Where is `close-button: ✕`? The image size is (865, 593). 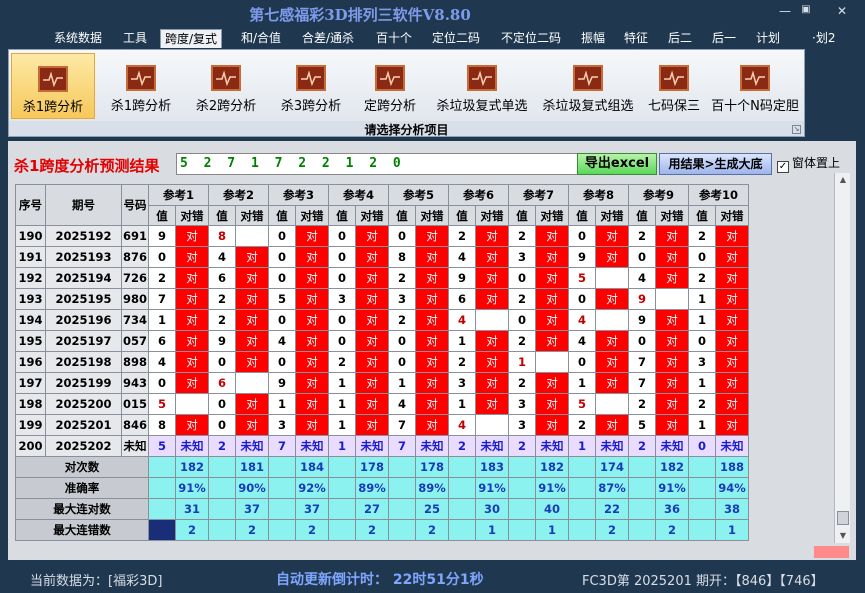
close-button: ✕ is located at coordinates (842, 11).